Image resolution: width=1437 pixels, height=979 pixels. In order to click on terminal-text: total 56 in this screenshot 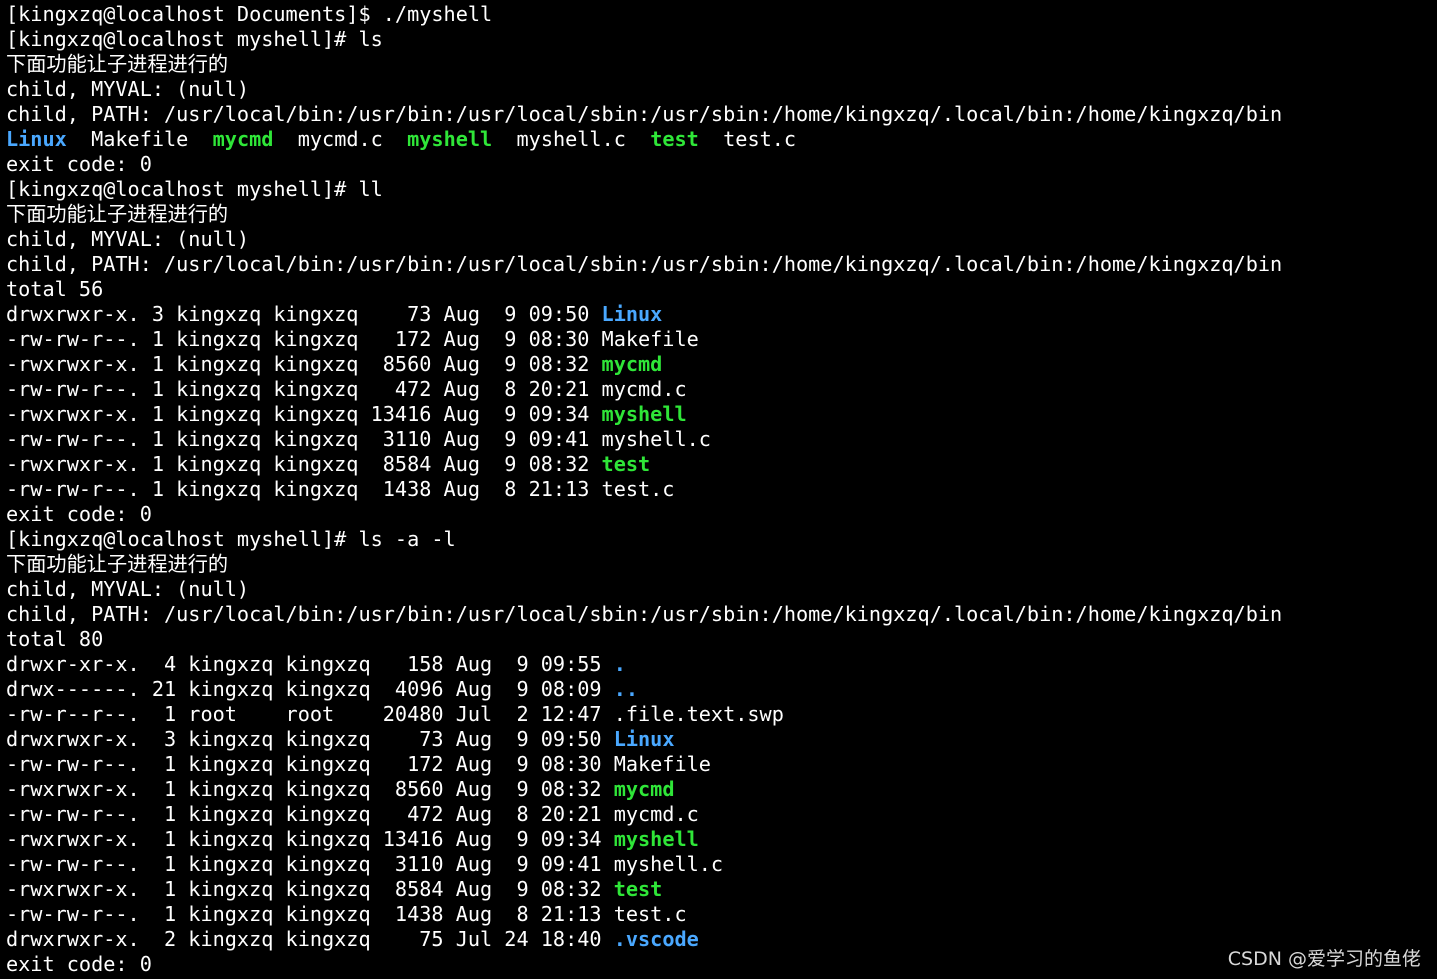, I will do `click(55, 289)`.